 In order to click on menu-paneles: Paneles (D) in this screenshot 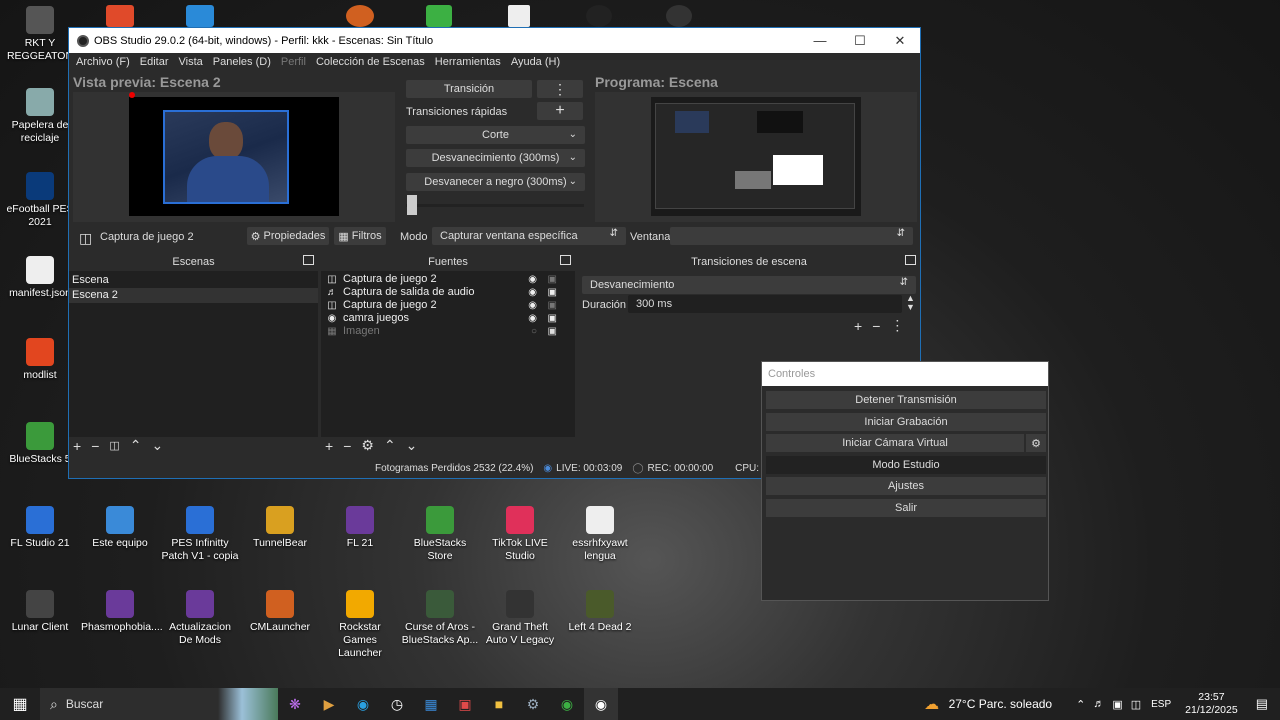, I will do `click(242, 62)`.